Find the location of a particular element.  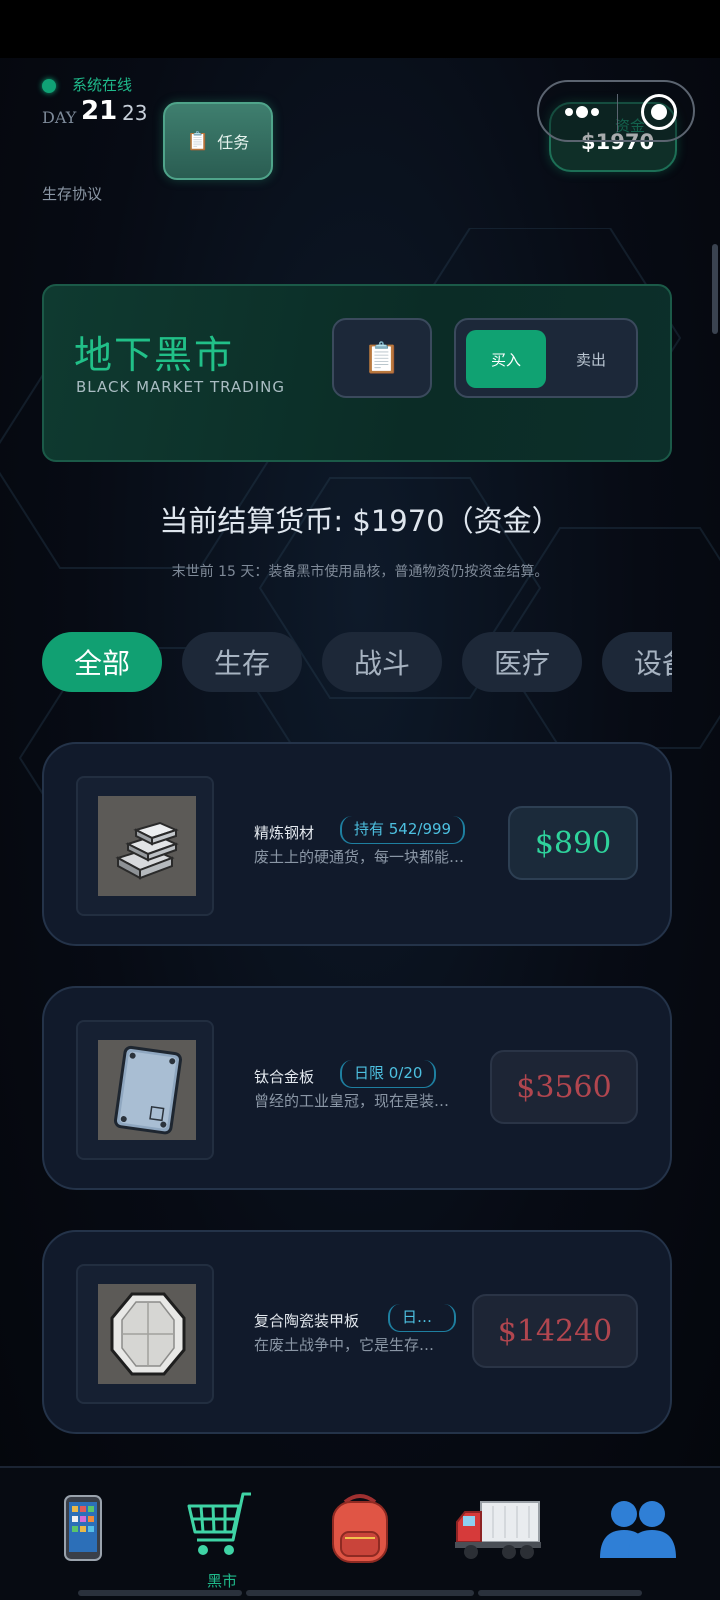

item-name: 钛合金板 is located at coordinates (284, 1077).